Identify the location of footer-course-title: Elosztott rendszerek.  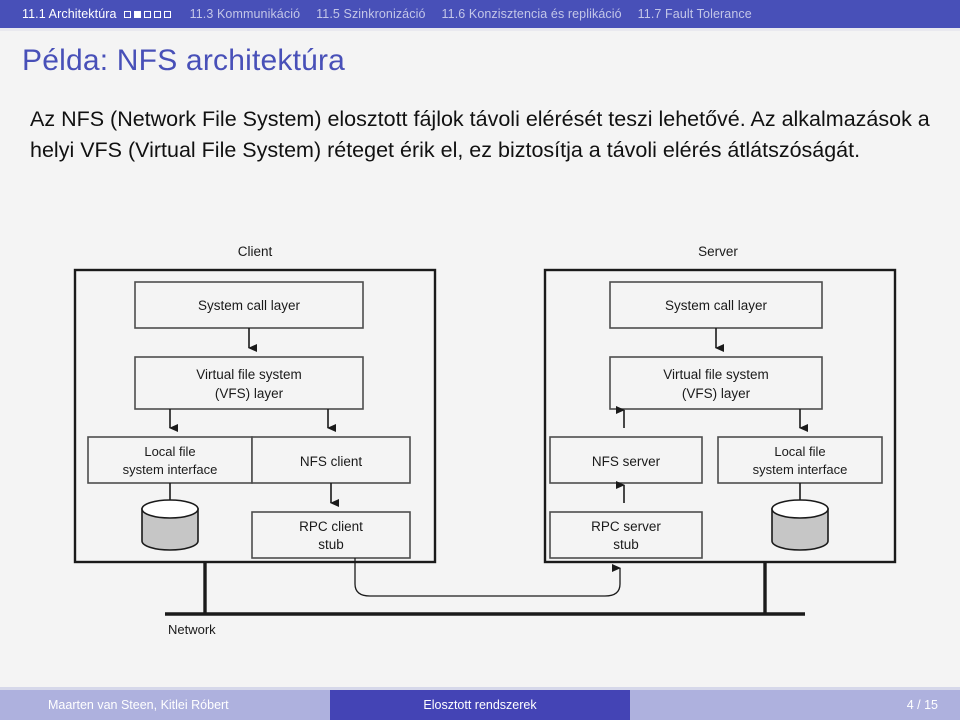
(480, 705).